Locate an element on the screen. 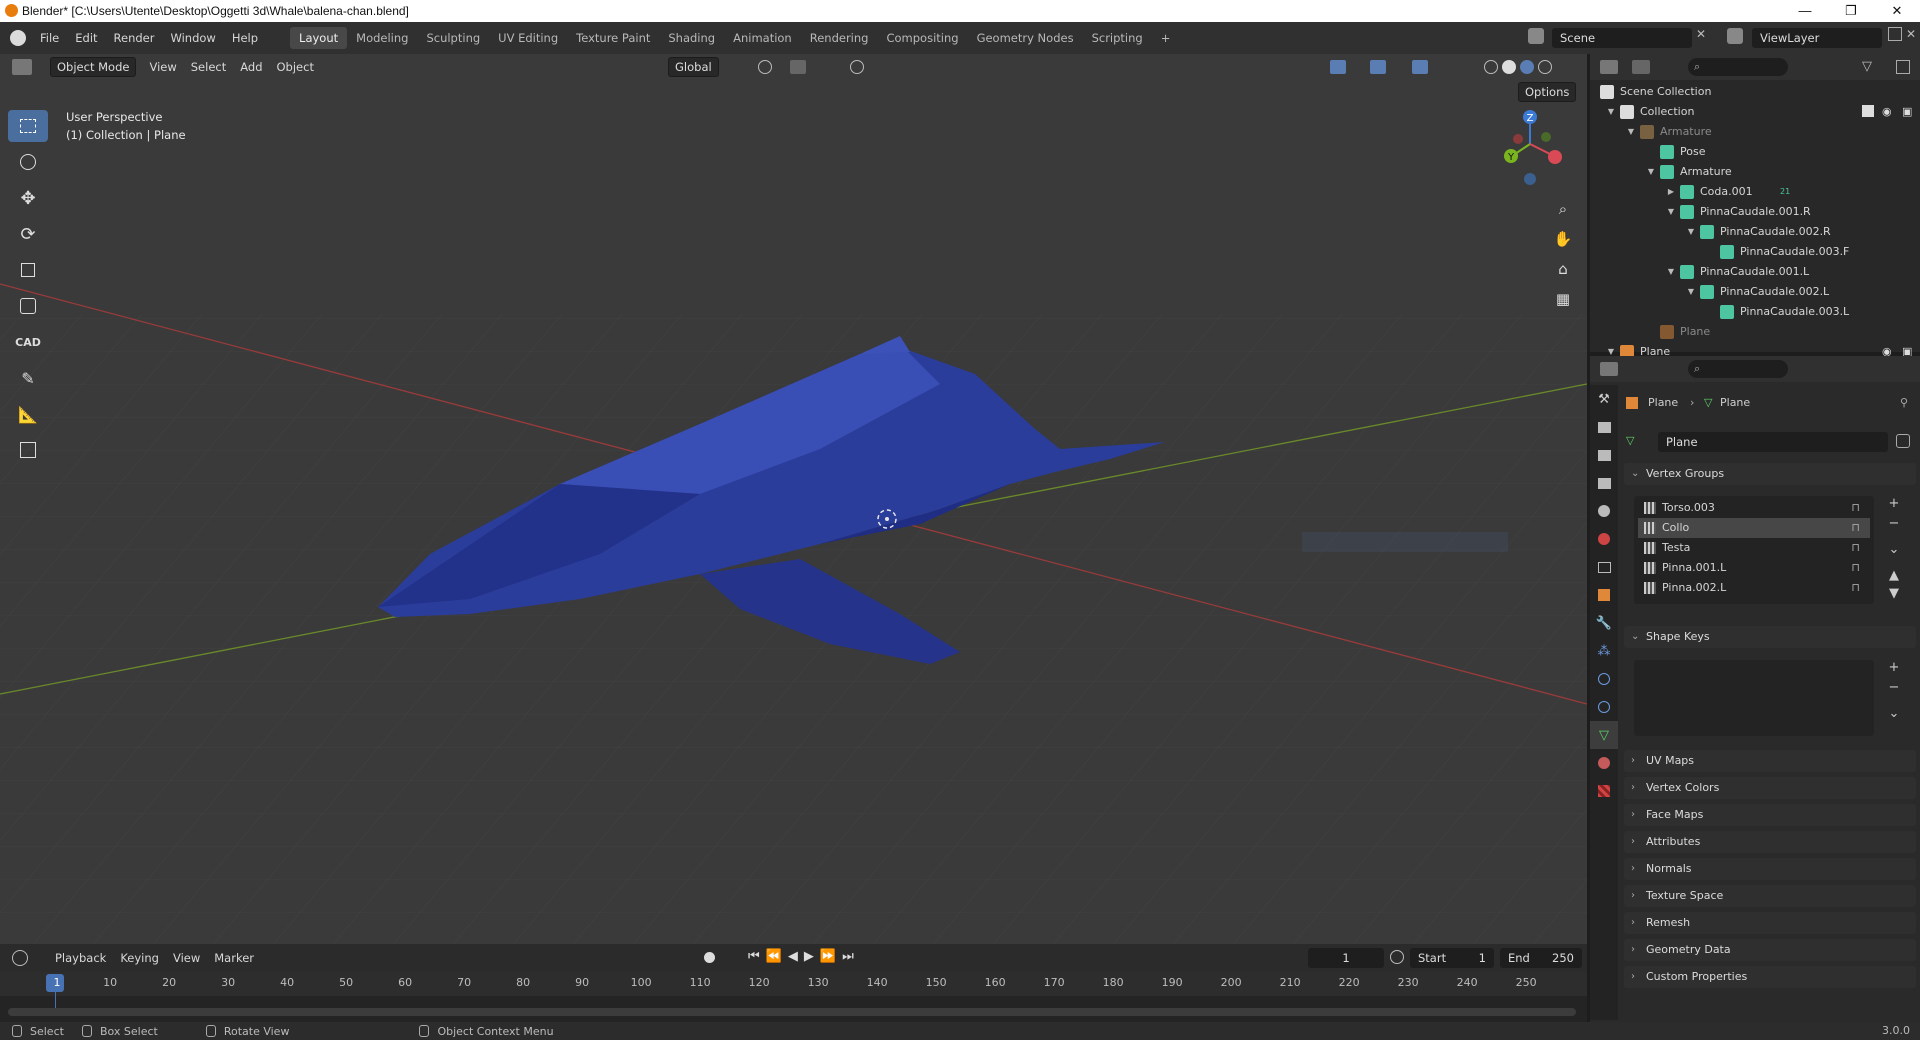 The width and height of the screenshot is (1920, 1040). timeline-menu-playback: Playback is located at coordinates (80, 958).